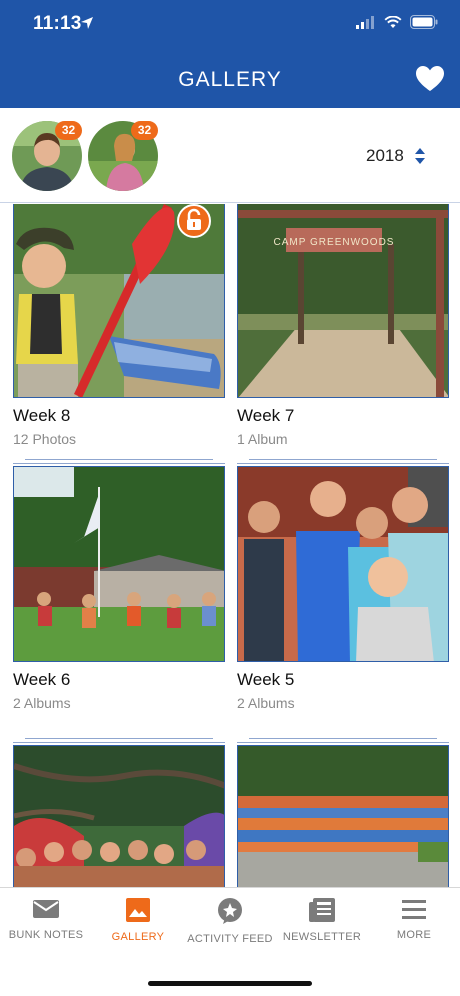 Image resolution: width=460 pixels, height=996 pixels. What do you see at coordinates (262, 439) in the screenshot?
I see `album-count: 1 Album` at bounding box center [262, 439].